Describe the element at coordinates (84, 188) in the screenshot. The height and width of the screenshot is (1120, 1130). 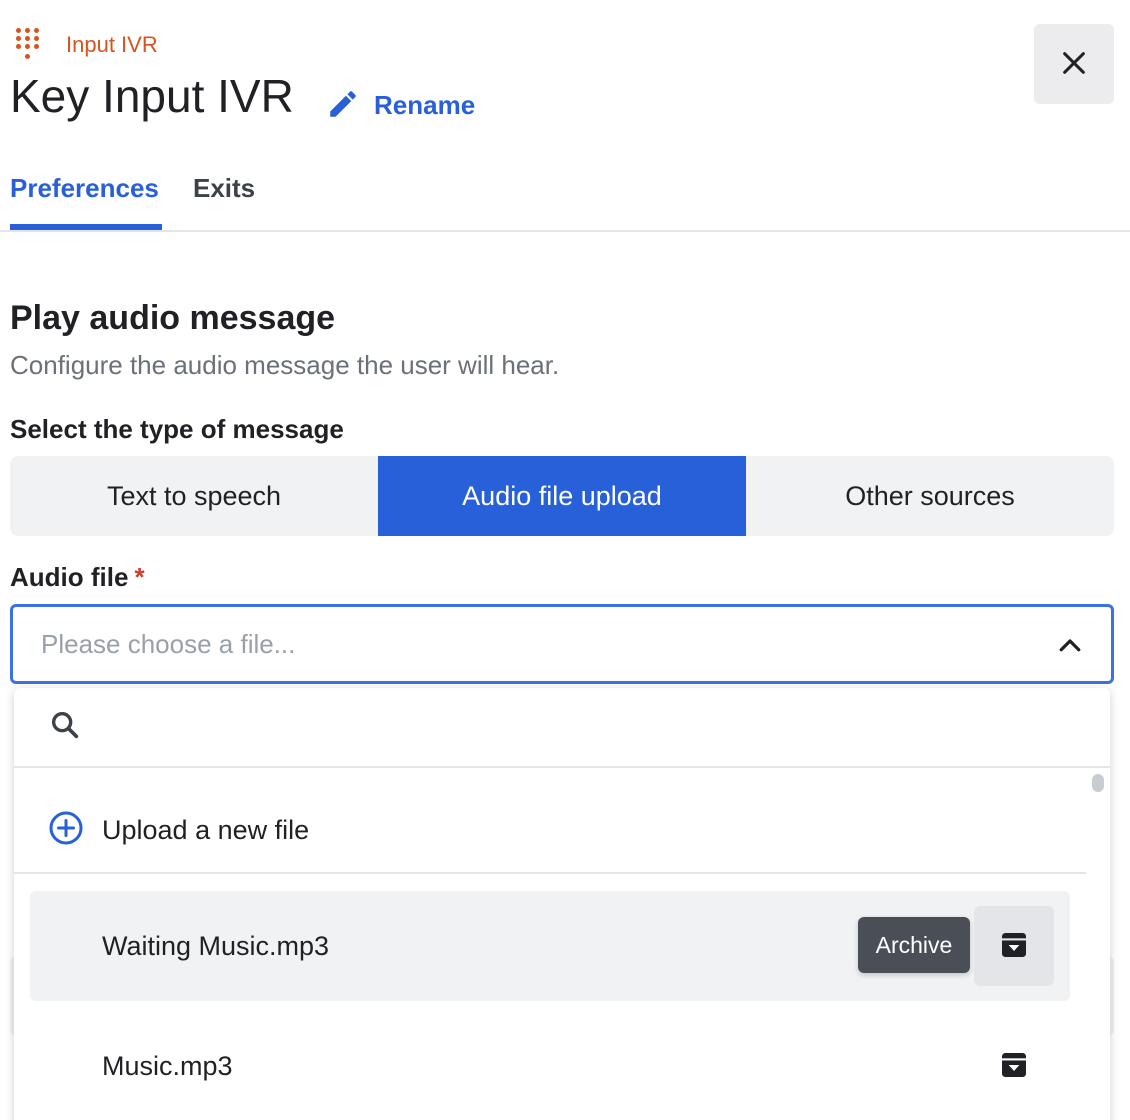
I see `tab-preferences: Preferences` at that location.